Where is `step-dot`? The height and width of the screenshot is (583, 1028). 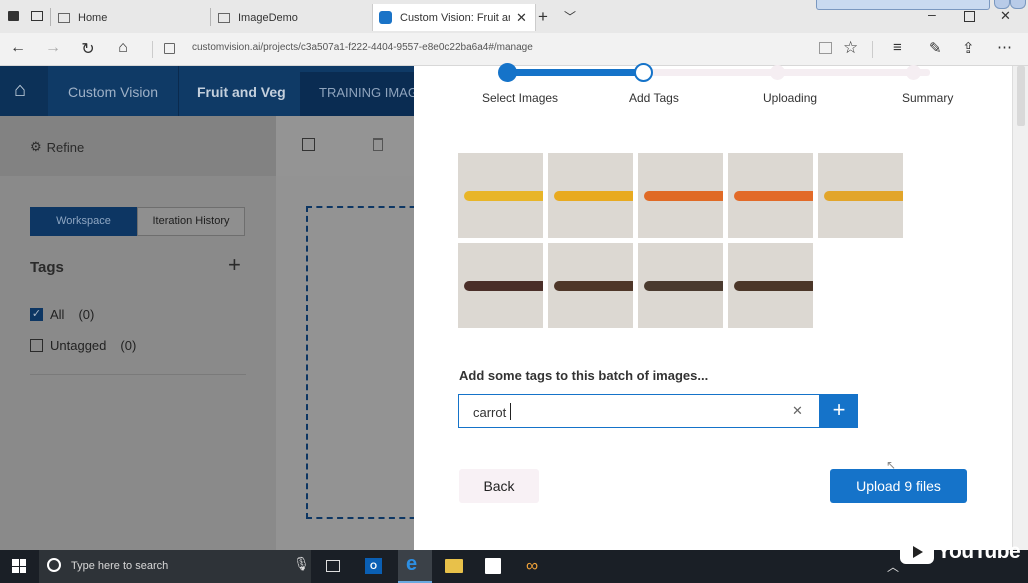 step-dot is located at coordinates (777, 72).